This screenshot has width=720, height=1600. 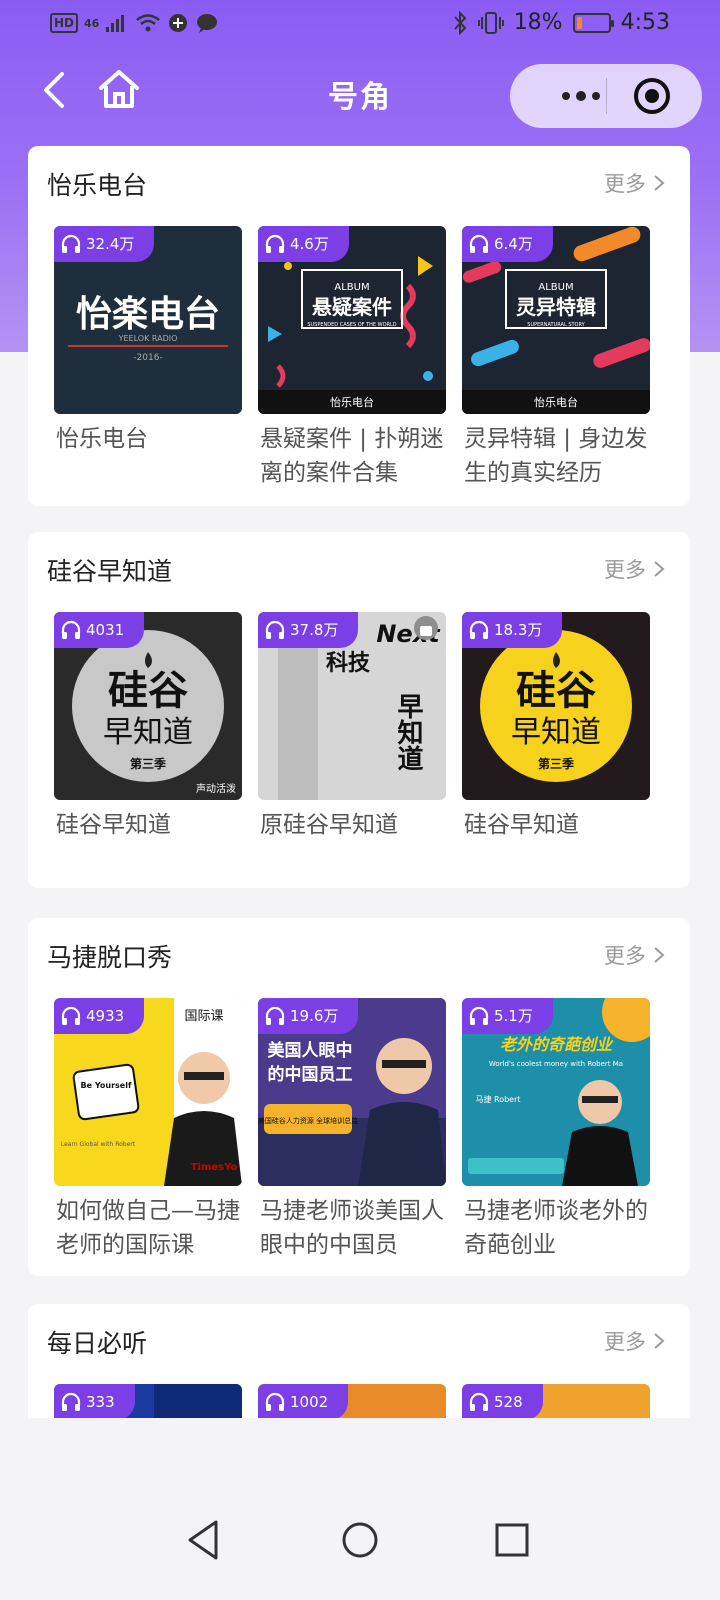 I want to click on play-count-badge: 4031, so click(x=99, y=630).